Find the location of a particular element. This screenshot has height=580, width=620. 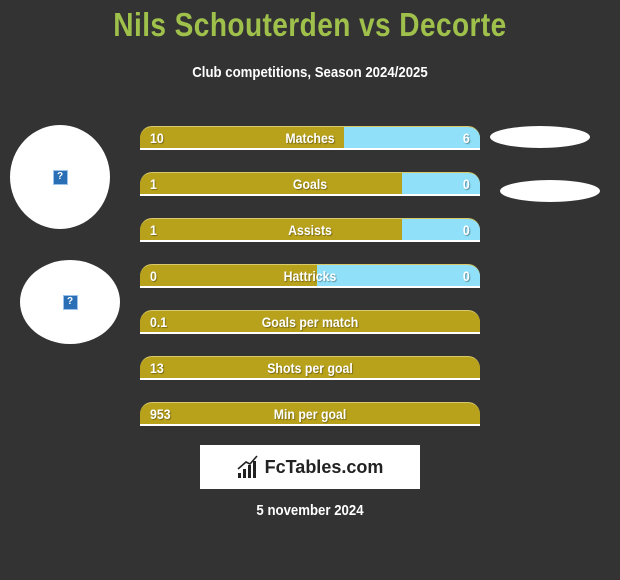

left-value: 0 is located at coordinates (153, 276).